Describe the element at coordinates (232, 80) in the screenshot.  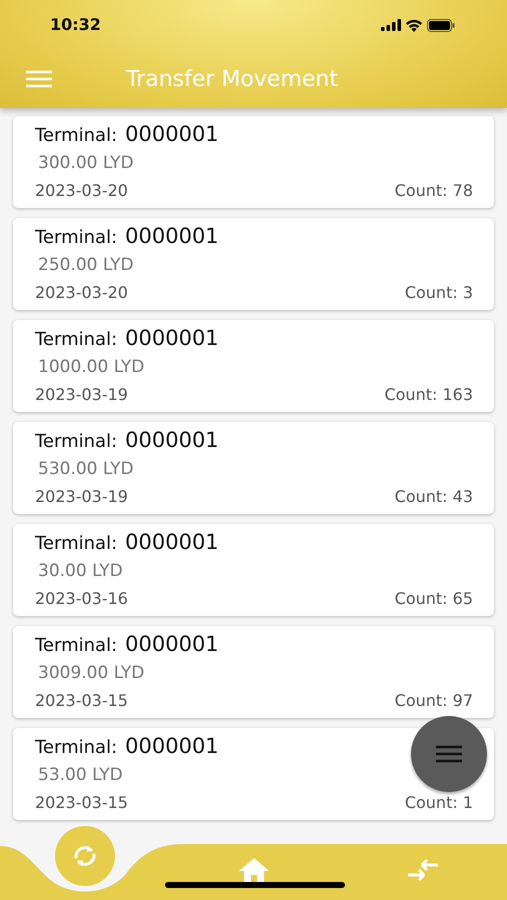
I see `page-title: Transfer Movement` at that location.